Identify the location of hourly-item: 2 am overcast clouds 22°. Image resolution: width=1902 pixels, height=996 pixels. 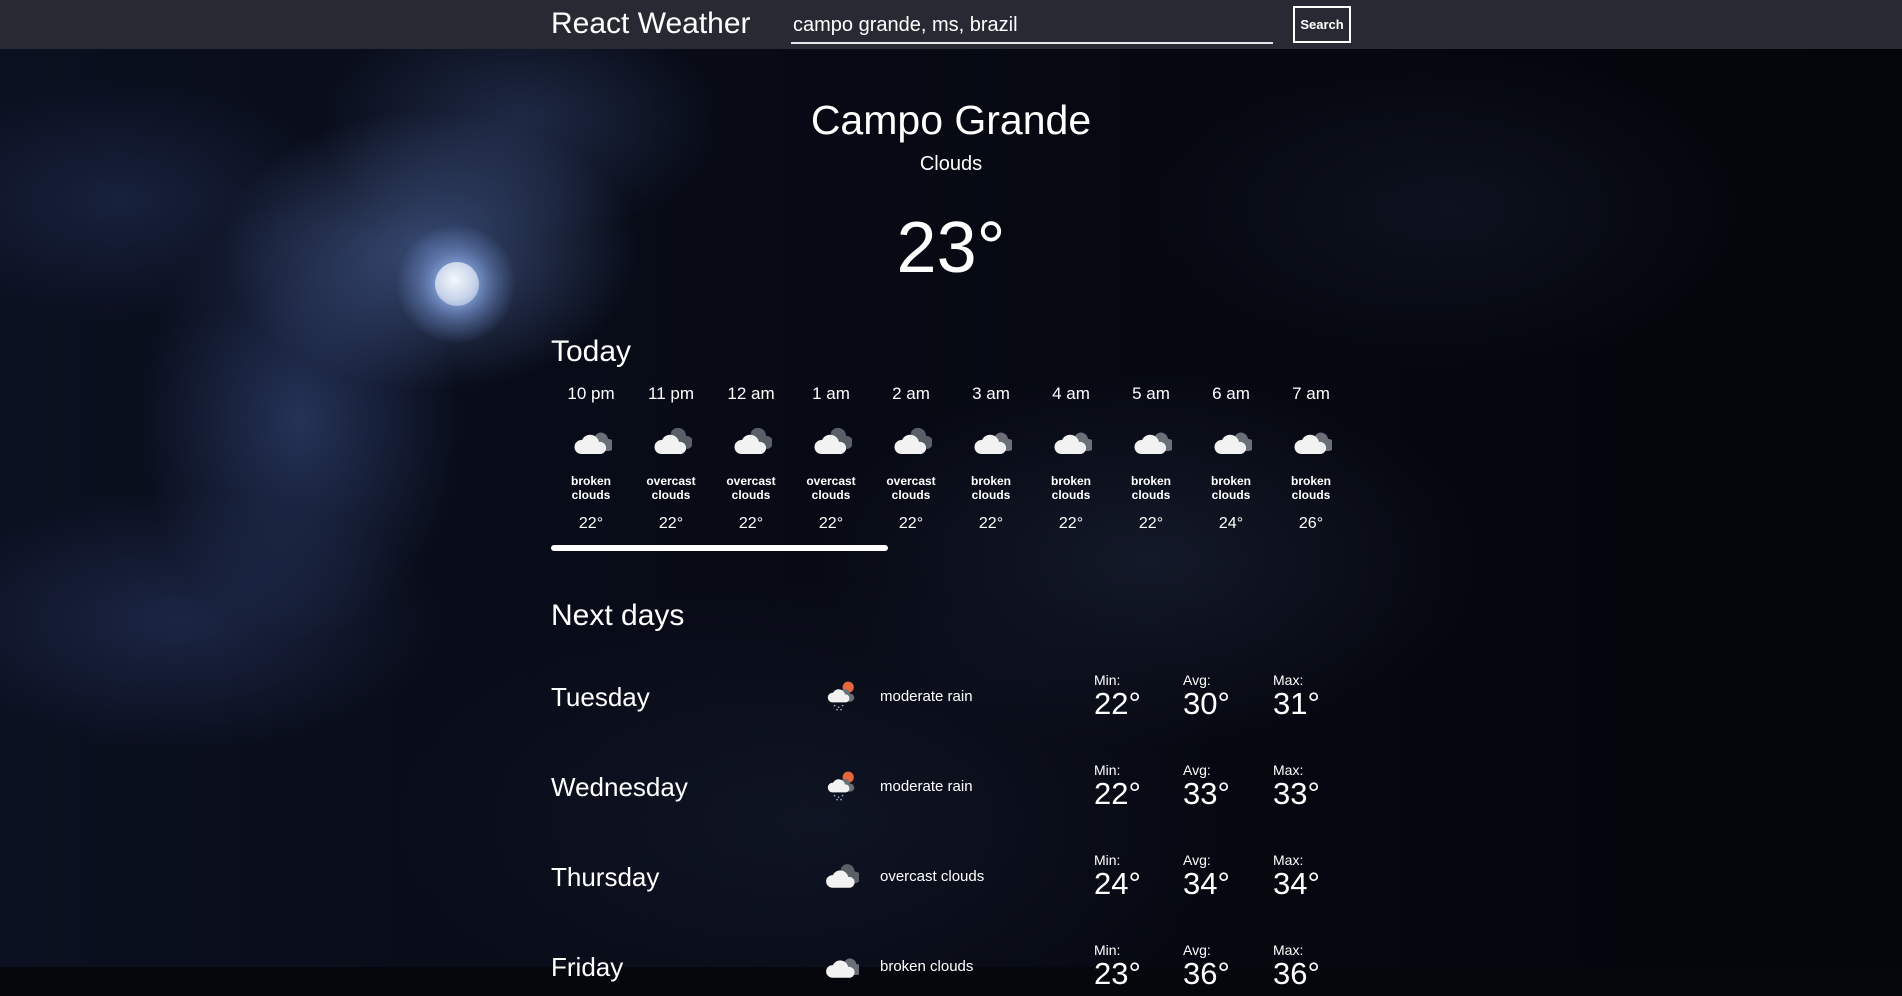
(911, 457).